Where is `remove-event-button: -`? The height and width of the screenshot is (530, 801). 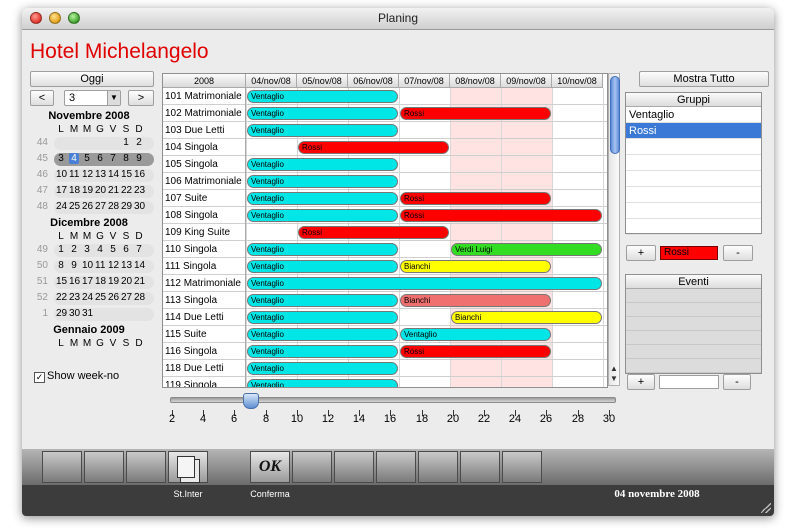 remove-event-button: - is located at coordinates (737, 382).